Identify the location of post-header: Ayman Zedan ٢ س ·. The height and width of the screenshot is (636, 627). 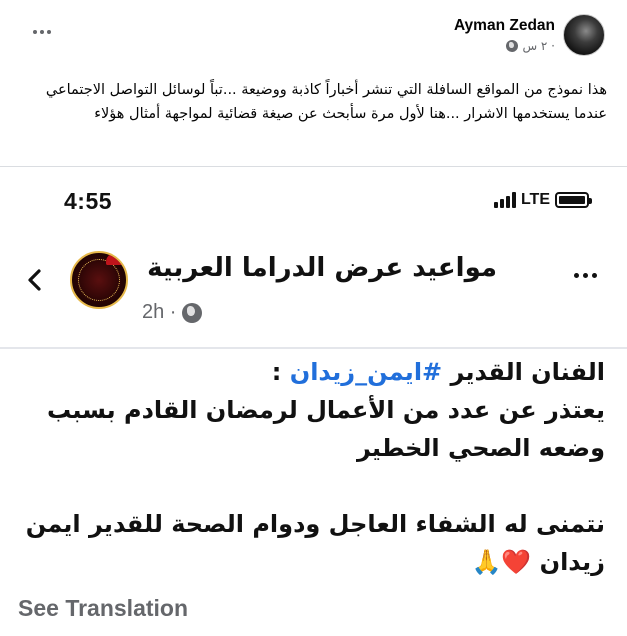
(313, 35).